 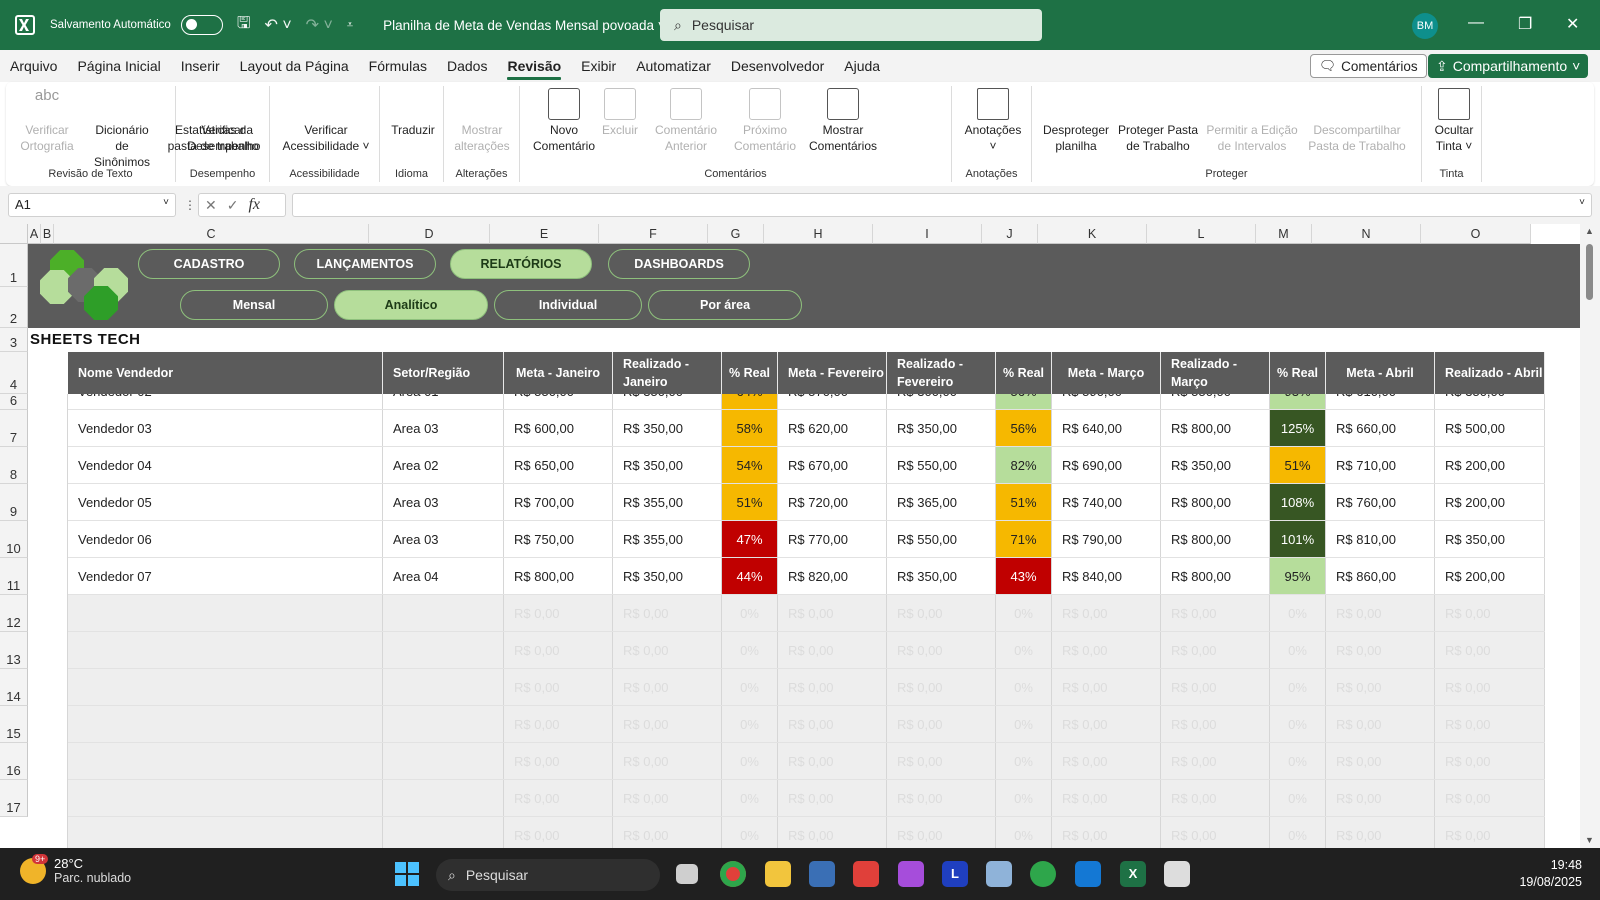 I want to click on ribbon-button-5-1: Excluir, so click(x=620, y=113).